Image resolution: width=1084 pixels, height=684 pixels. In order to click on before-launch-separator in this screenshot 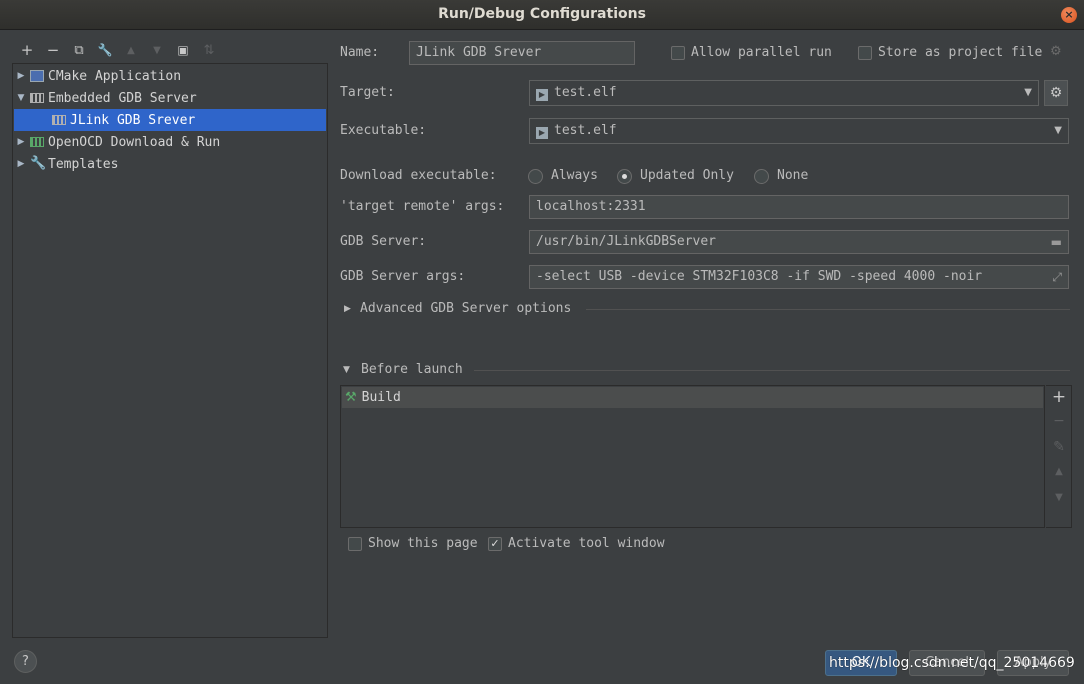, I will do `click(772, 370)`.